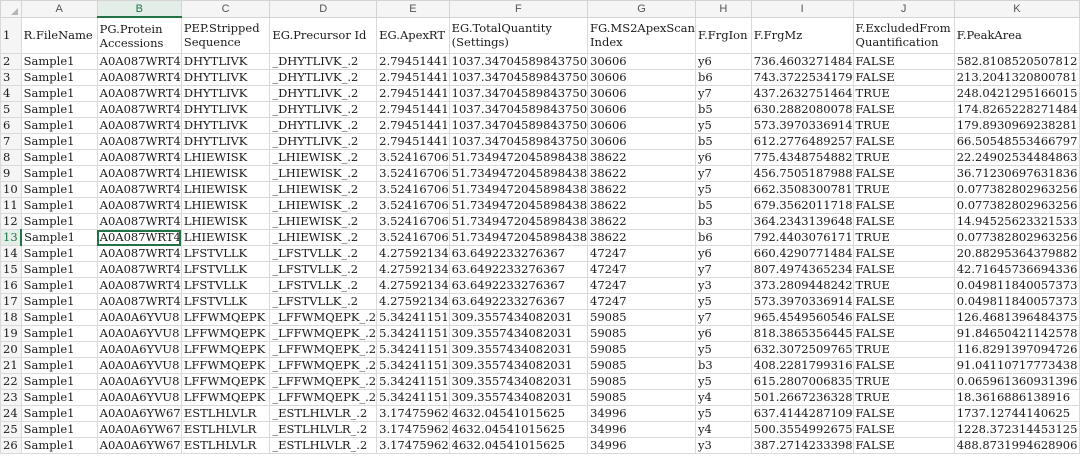 The width and height of the screenshot is (1080, 467). Describe the element at coordinates (802, 397) in the screenshot. I see `cell: 501.2667236328` at that location.